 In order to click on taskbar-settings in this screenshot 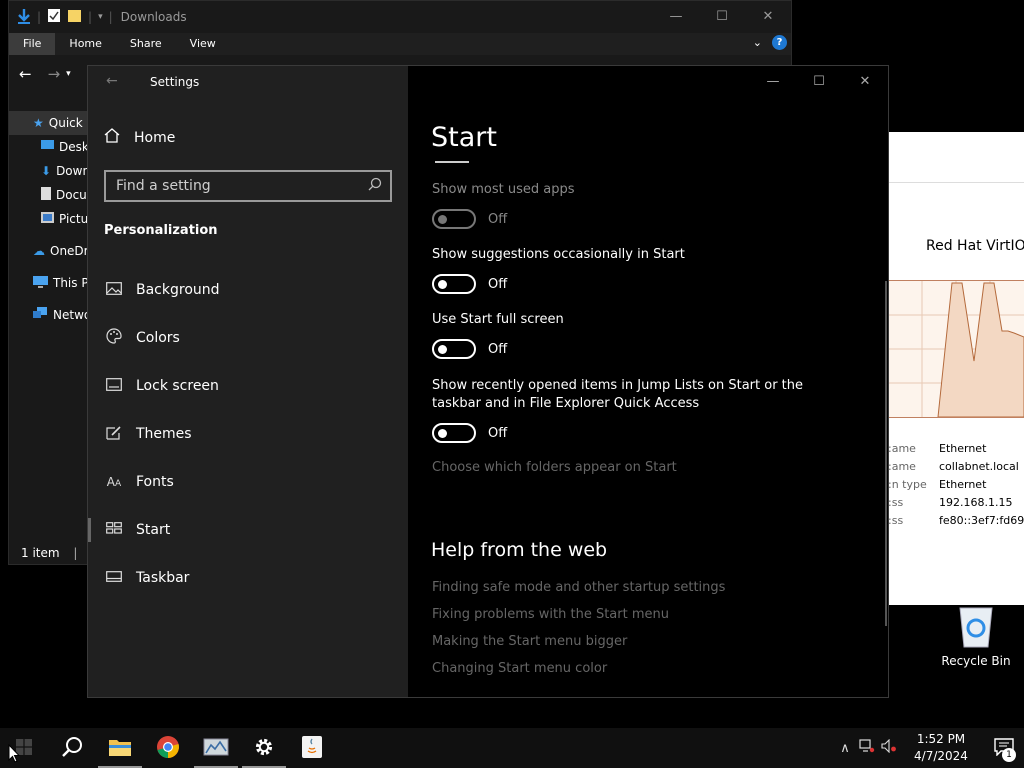, I will do `click(264, 748)`.